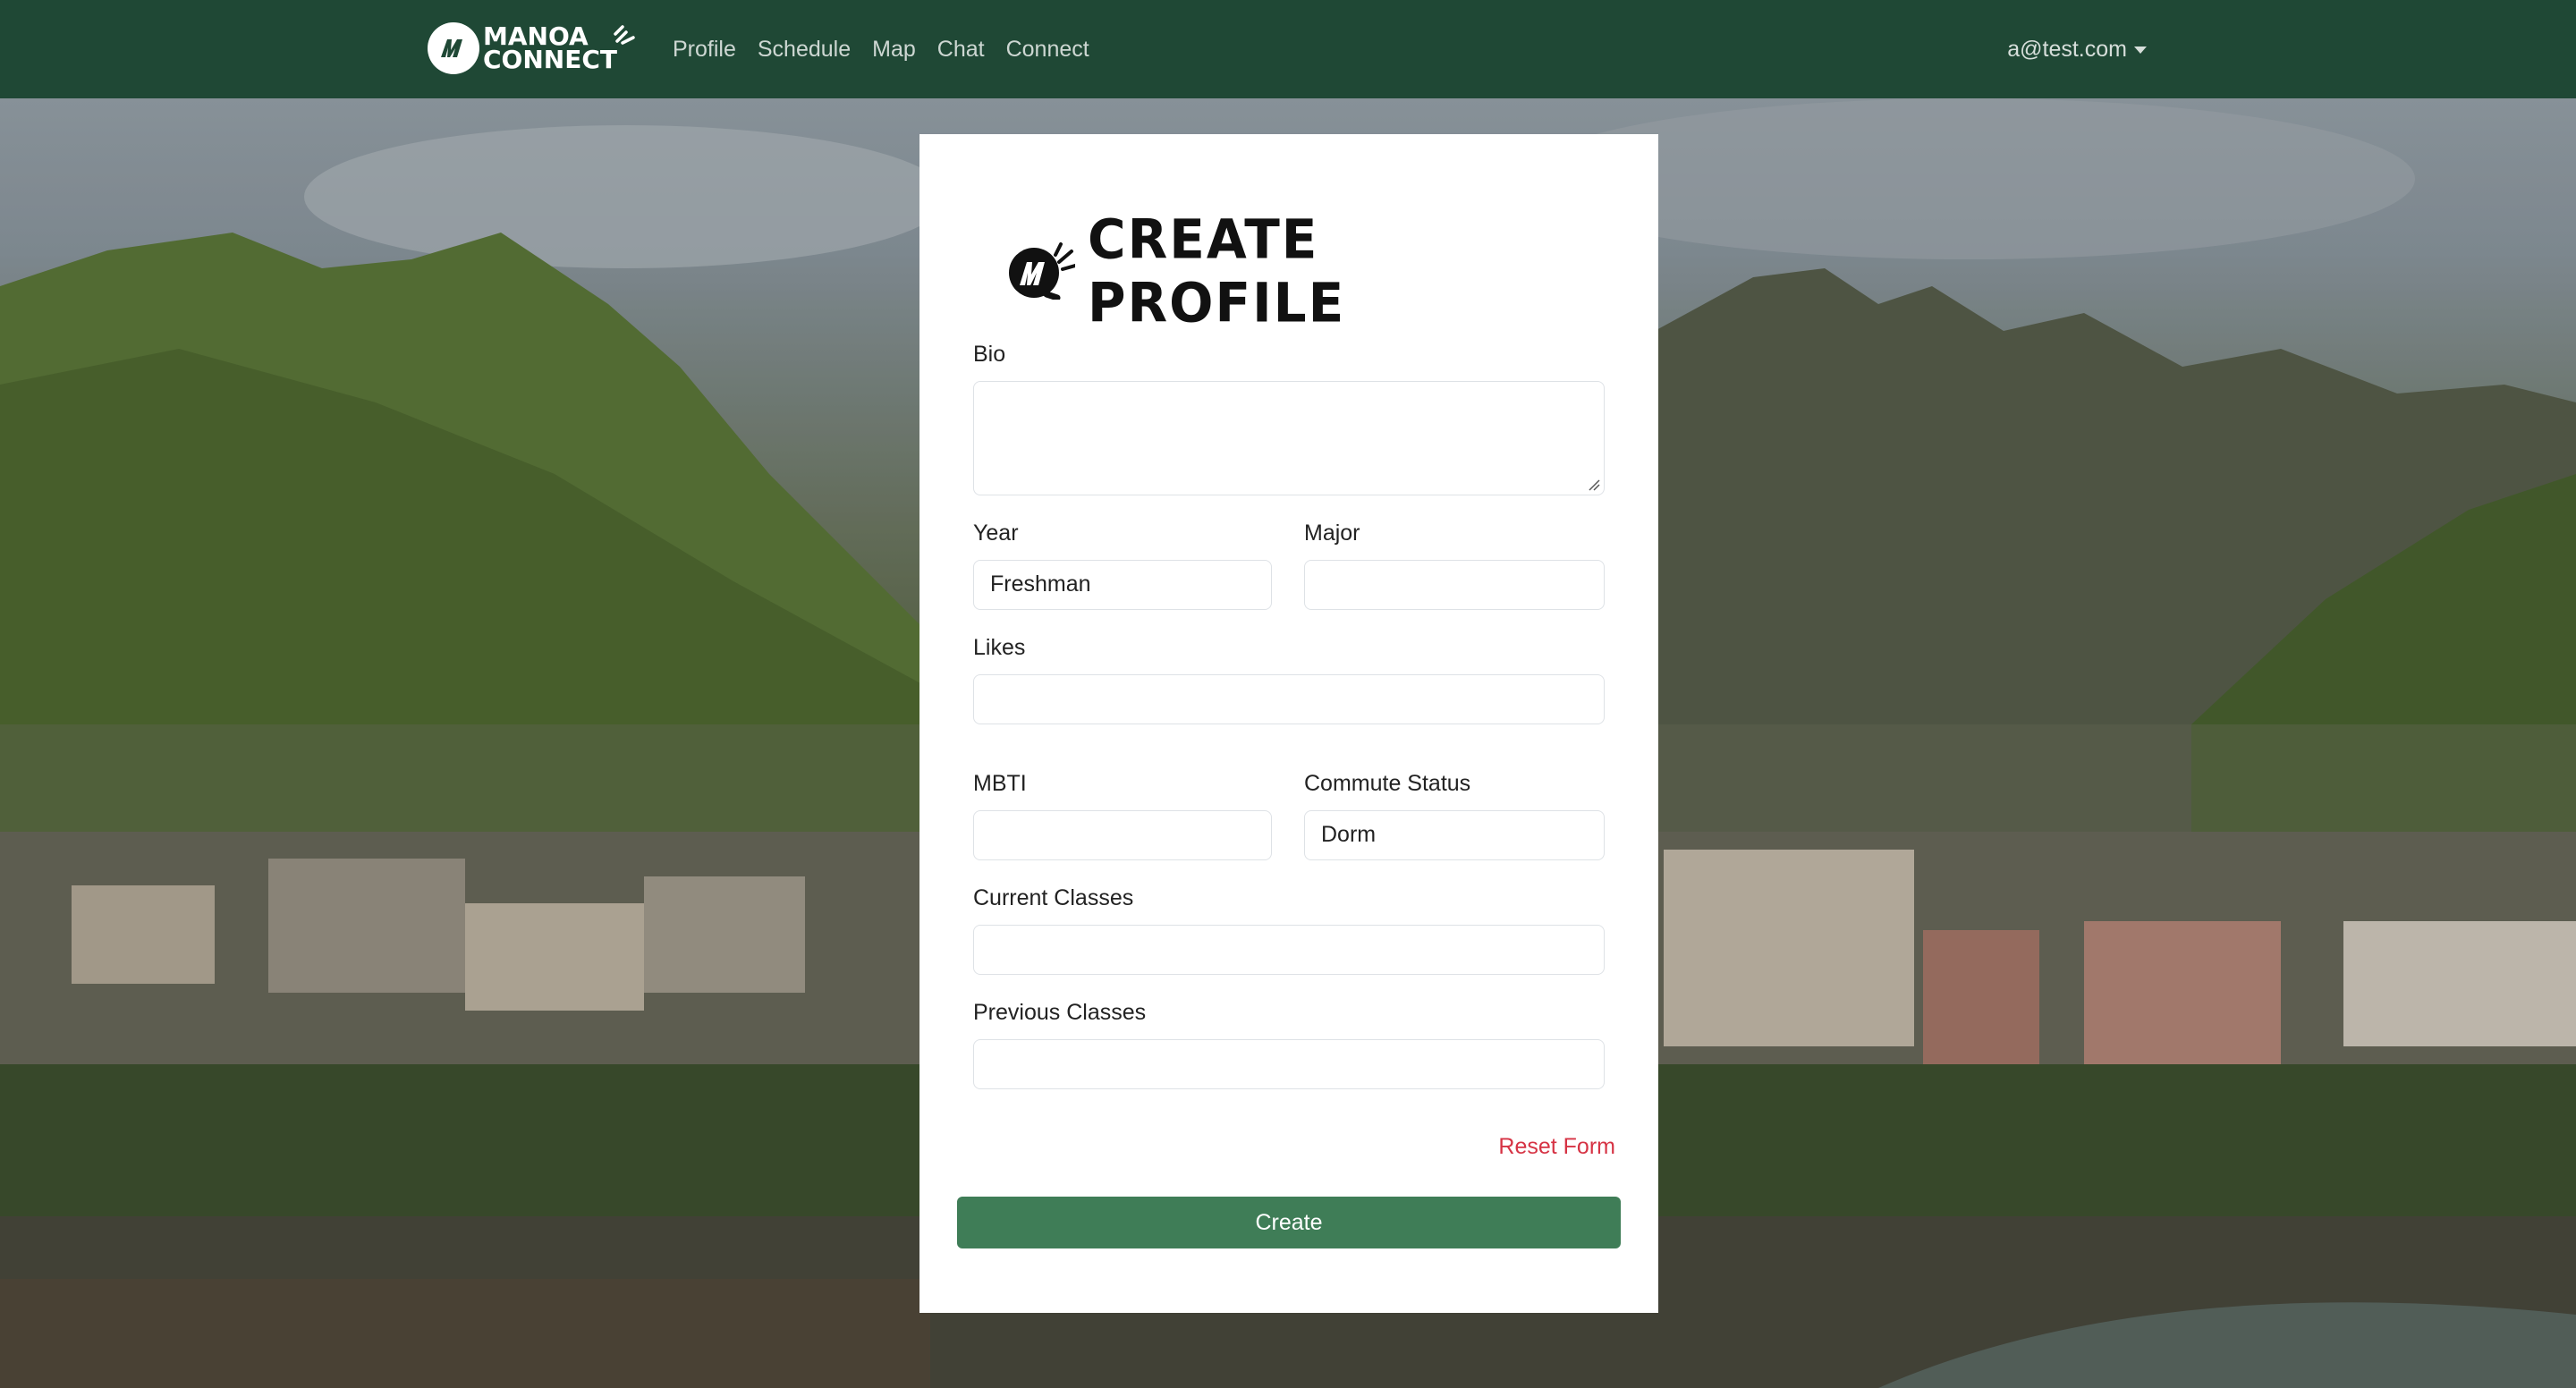 This screenshot has width=2576, height=1388. I want to click on nav-link-chat: Chat, so click(961, 50).